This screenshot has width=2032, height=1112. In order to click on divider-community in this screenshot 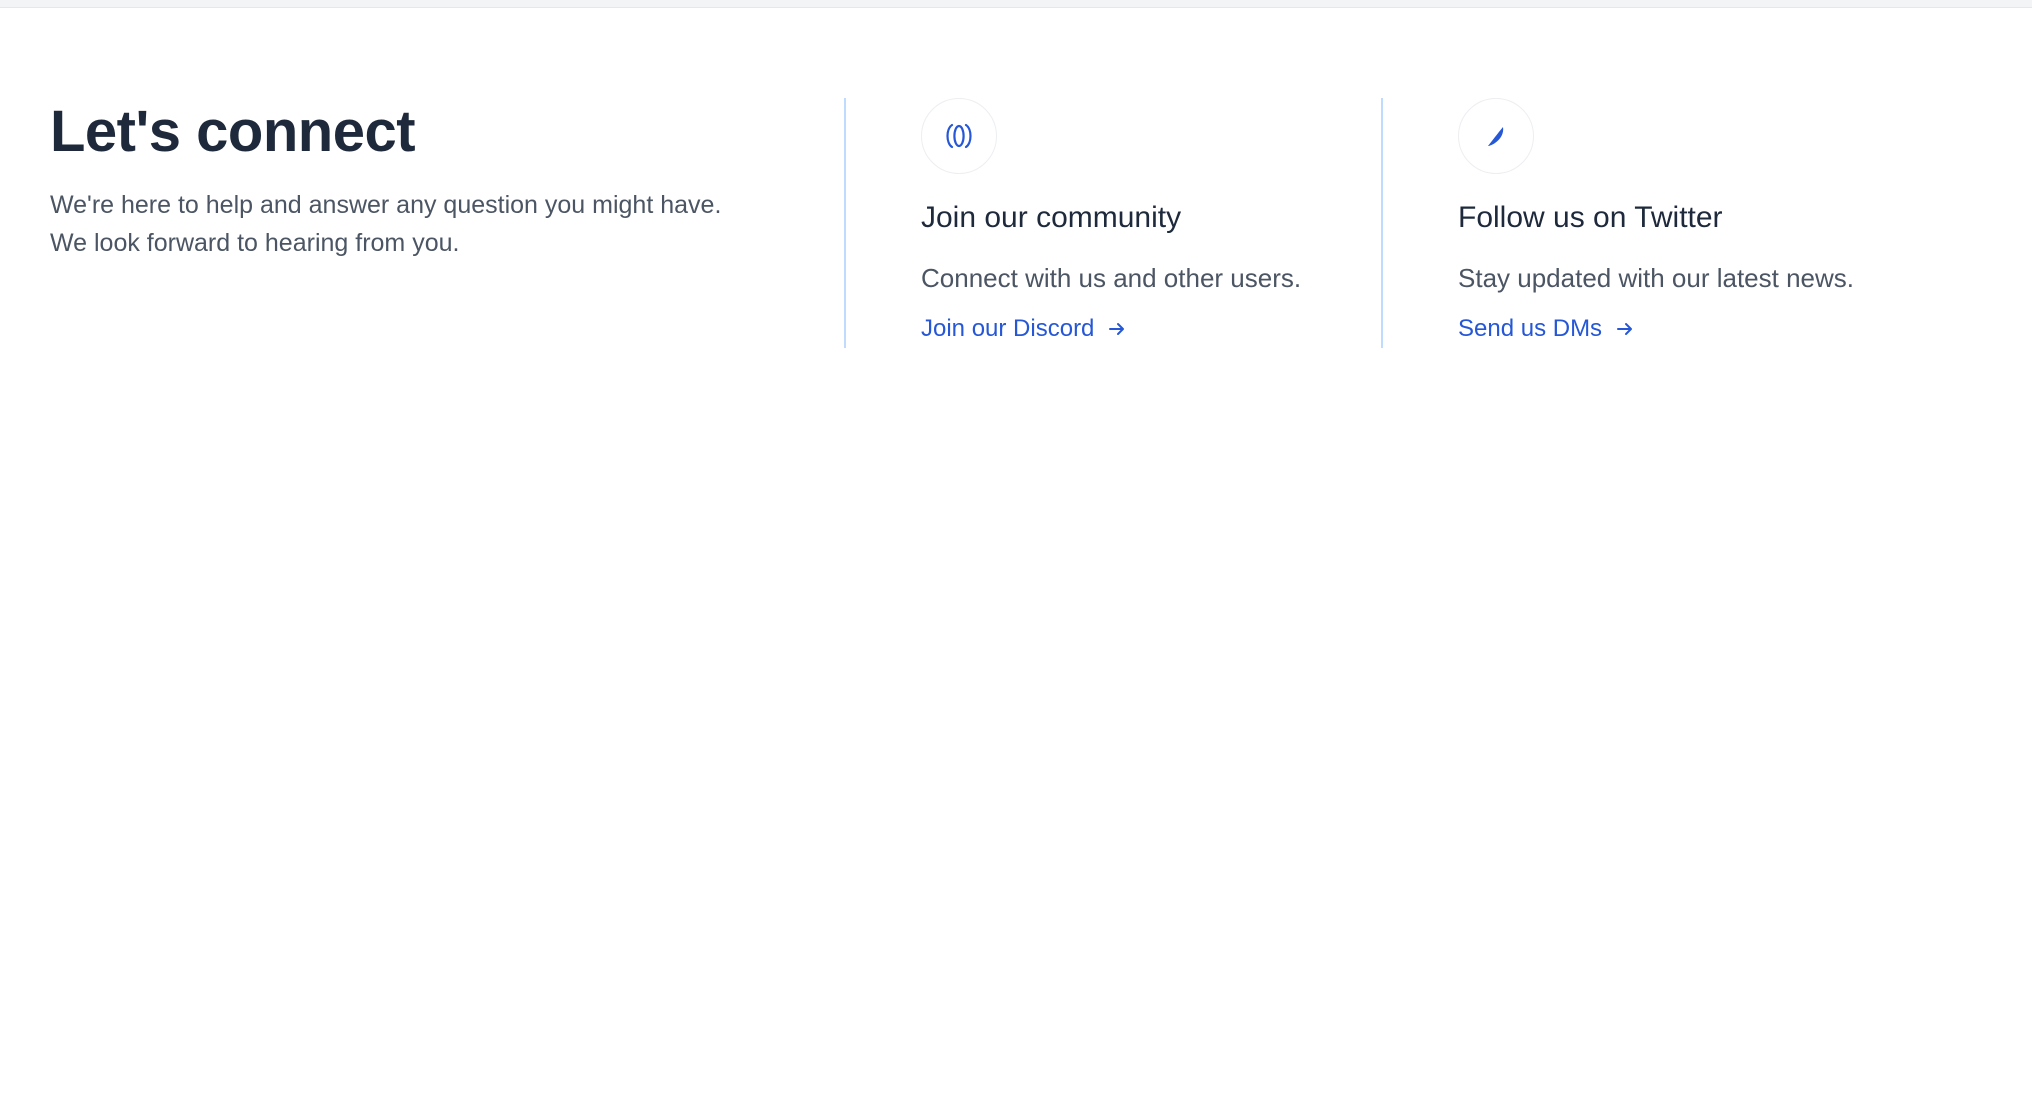, I will do `click(845, 223)`.